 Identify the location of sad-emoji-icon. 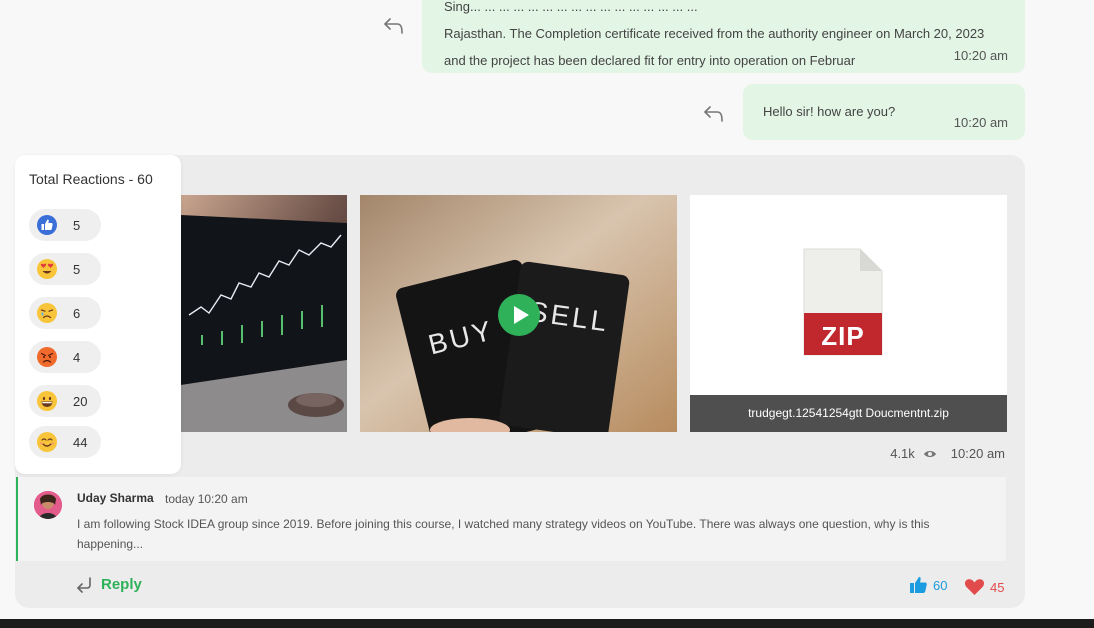
(47, 313).